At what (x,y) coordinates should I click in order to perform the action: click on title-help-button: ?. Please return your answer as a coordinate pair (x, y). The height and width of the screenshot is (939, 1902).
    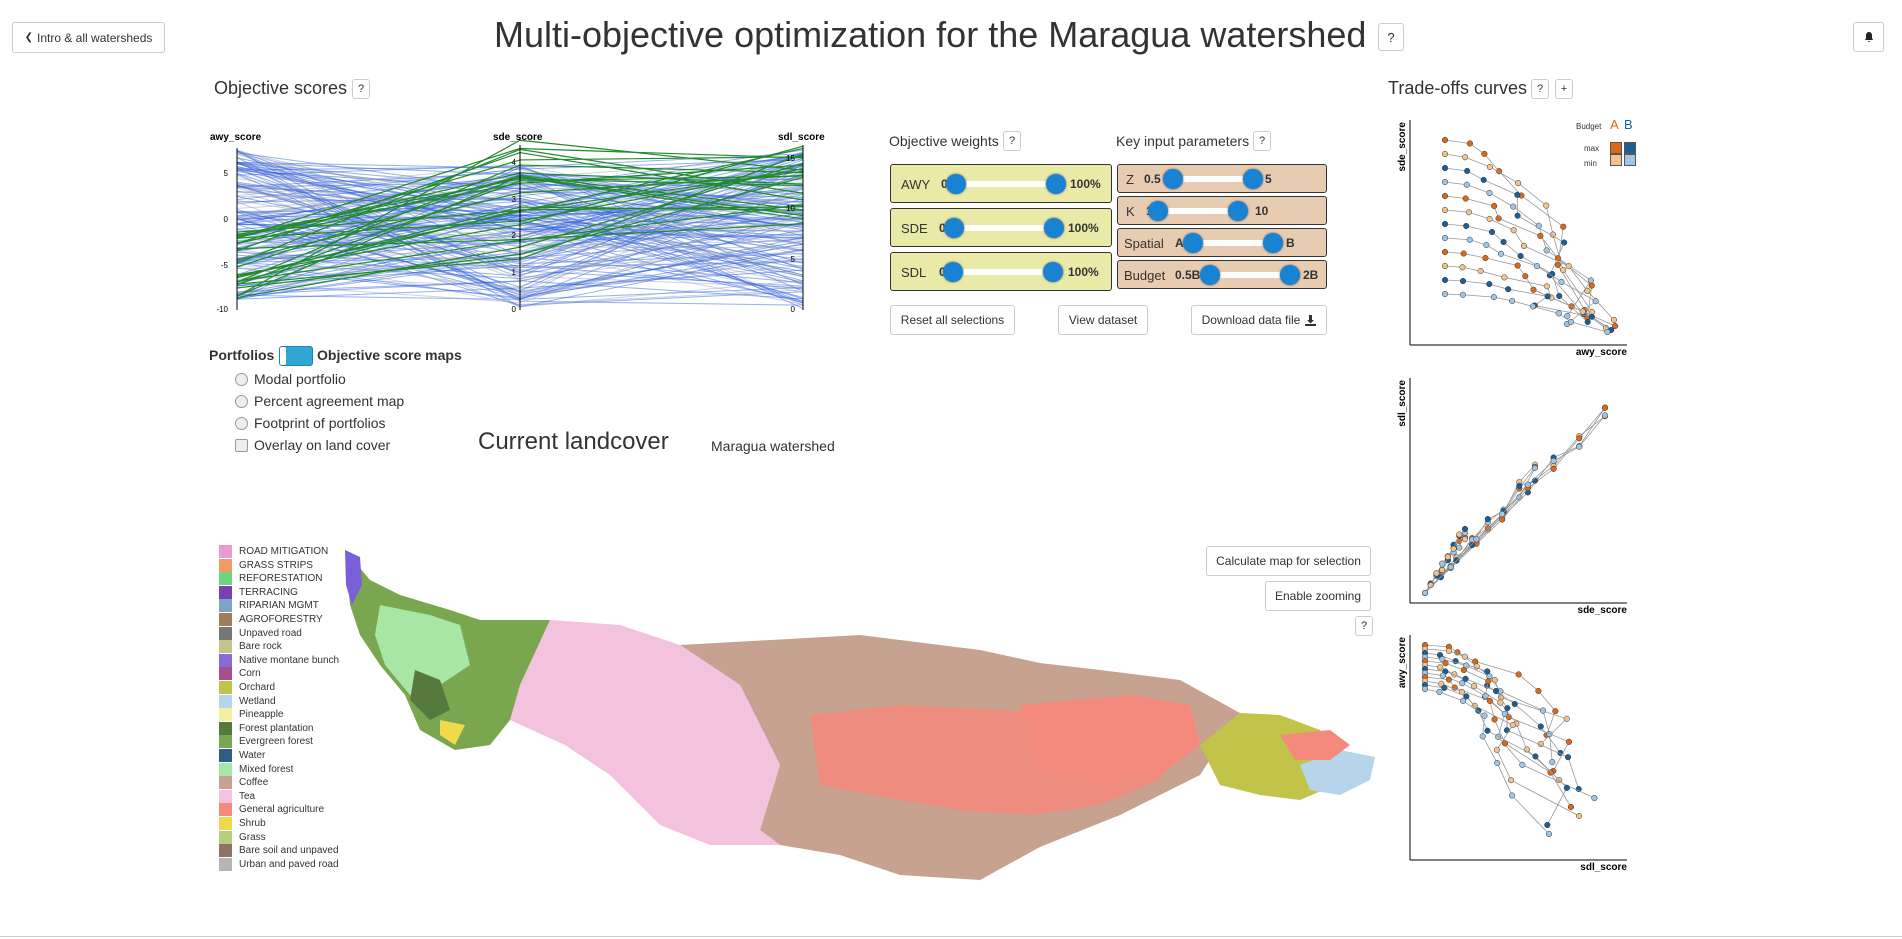
    Looking at the image, I should click on (1391, 37).